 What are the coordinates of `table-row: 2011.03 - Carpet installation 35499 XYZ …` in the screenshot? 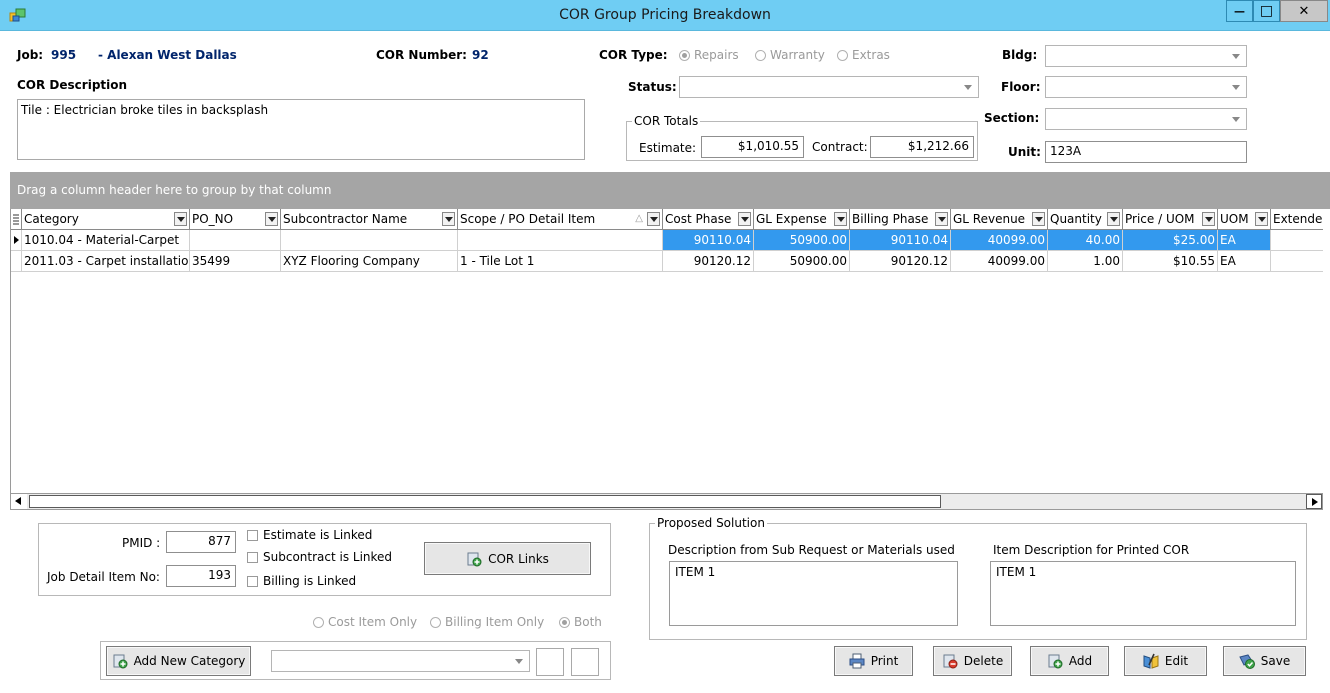 It's located at (667, 261).